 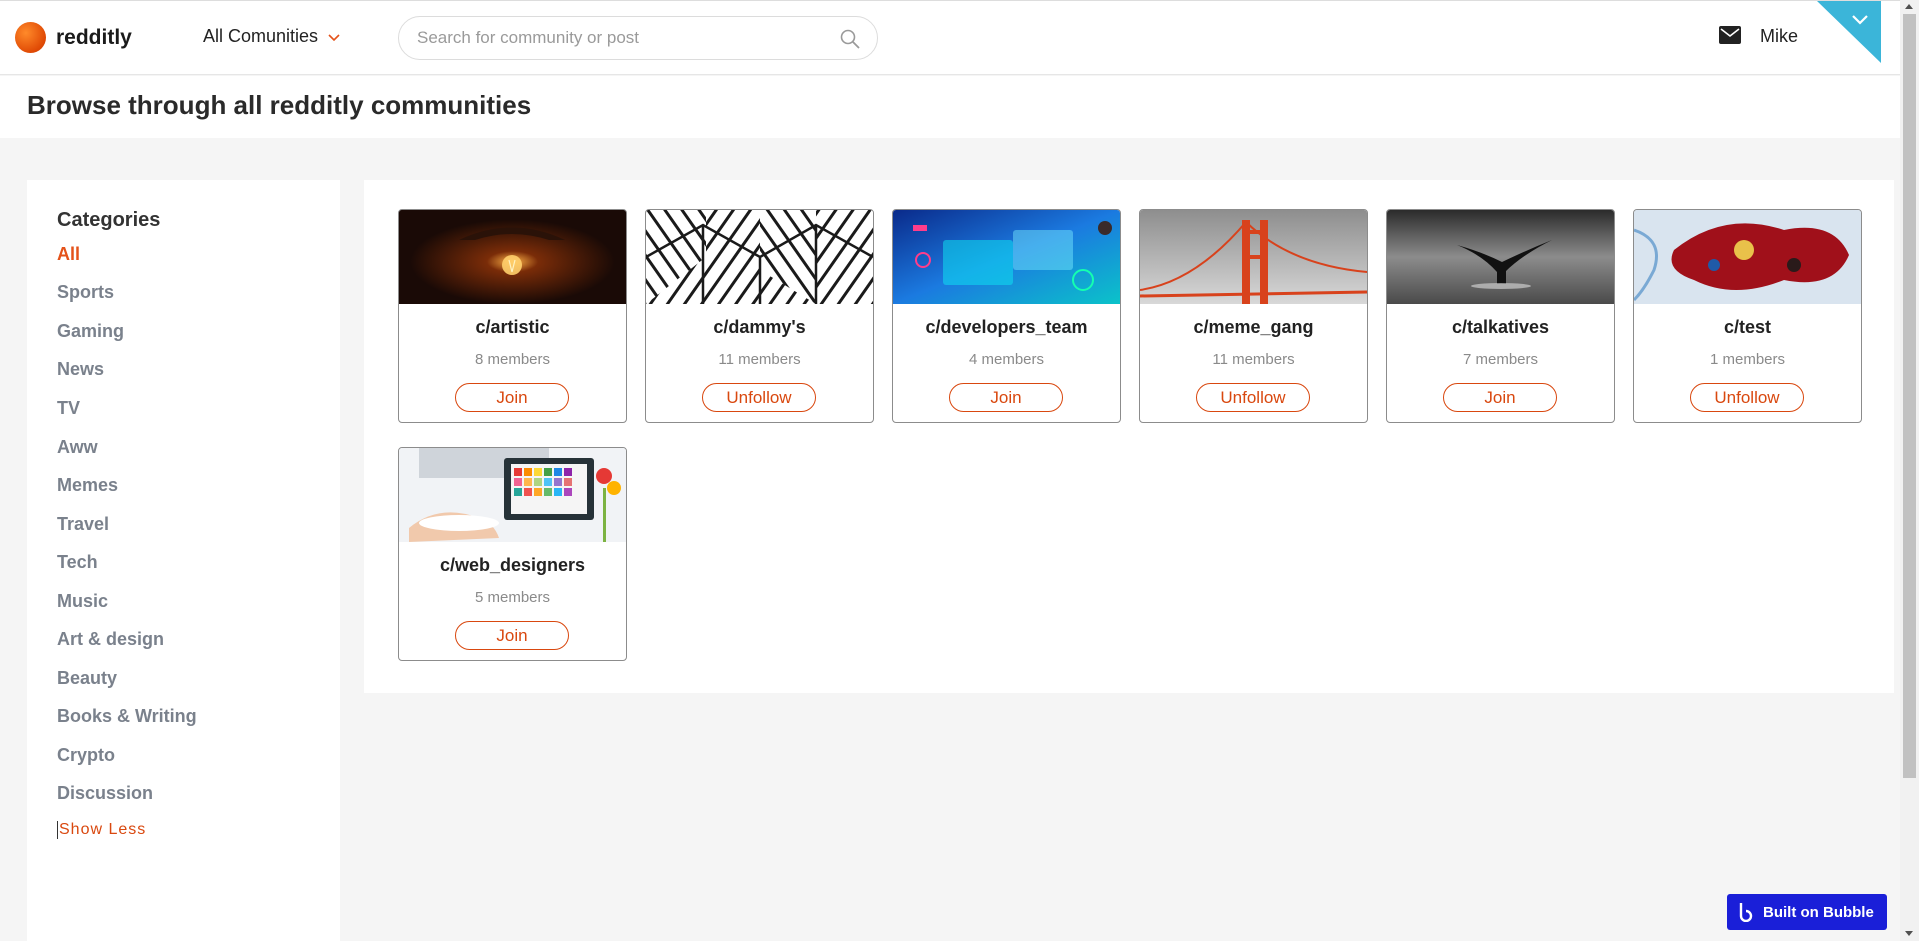 I want to click on search-input, so click(x=609, y=38).